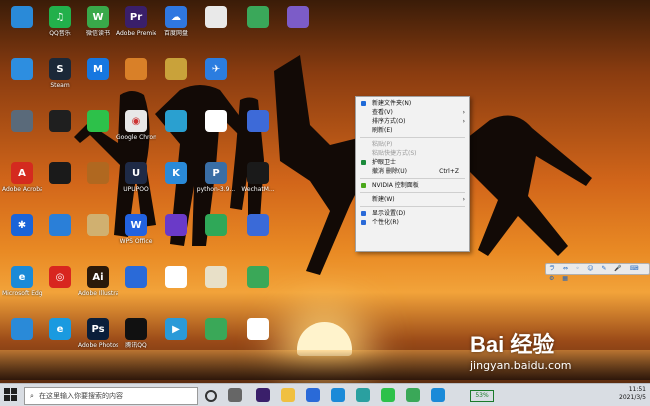 This screenshot has width=650, height=406. What do you see at coordinates (97, 33) in the screenshot?
I see `desktop-icon-label: 微信读书` at bounding box center [97, 33].